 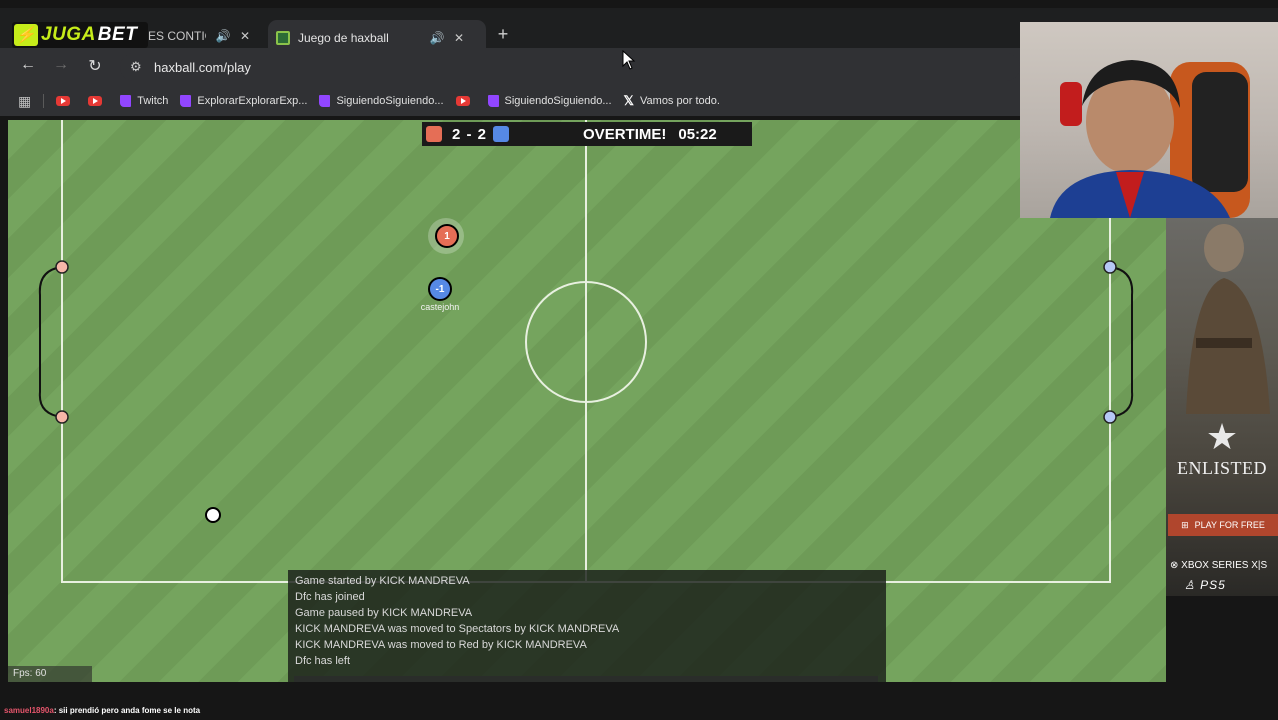 I want to click on red-player: 1, so click(x=447, y=236).